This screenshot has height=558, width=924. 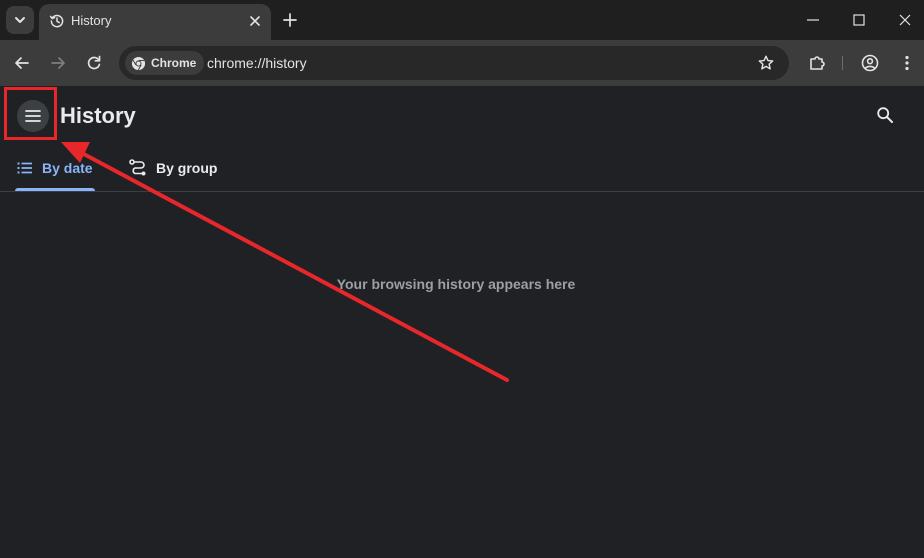 What do you see at coordinates (67, 168) in the screenshot?
I see `tab-label: By date` at bounding box center [67, 168].